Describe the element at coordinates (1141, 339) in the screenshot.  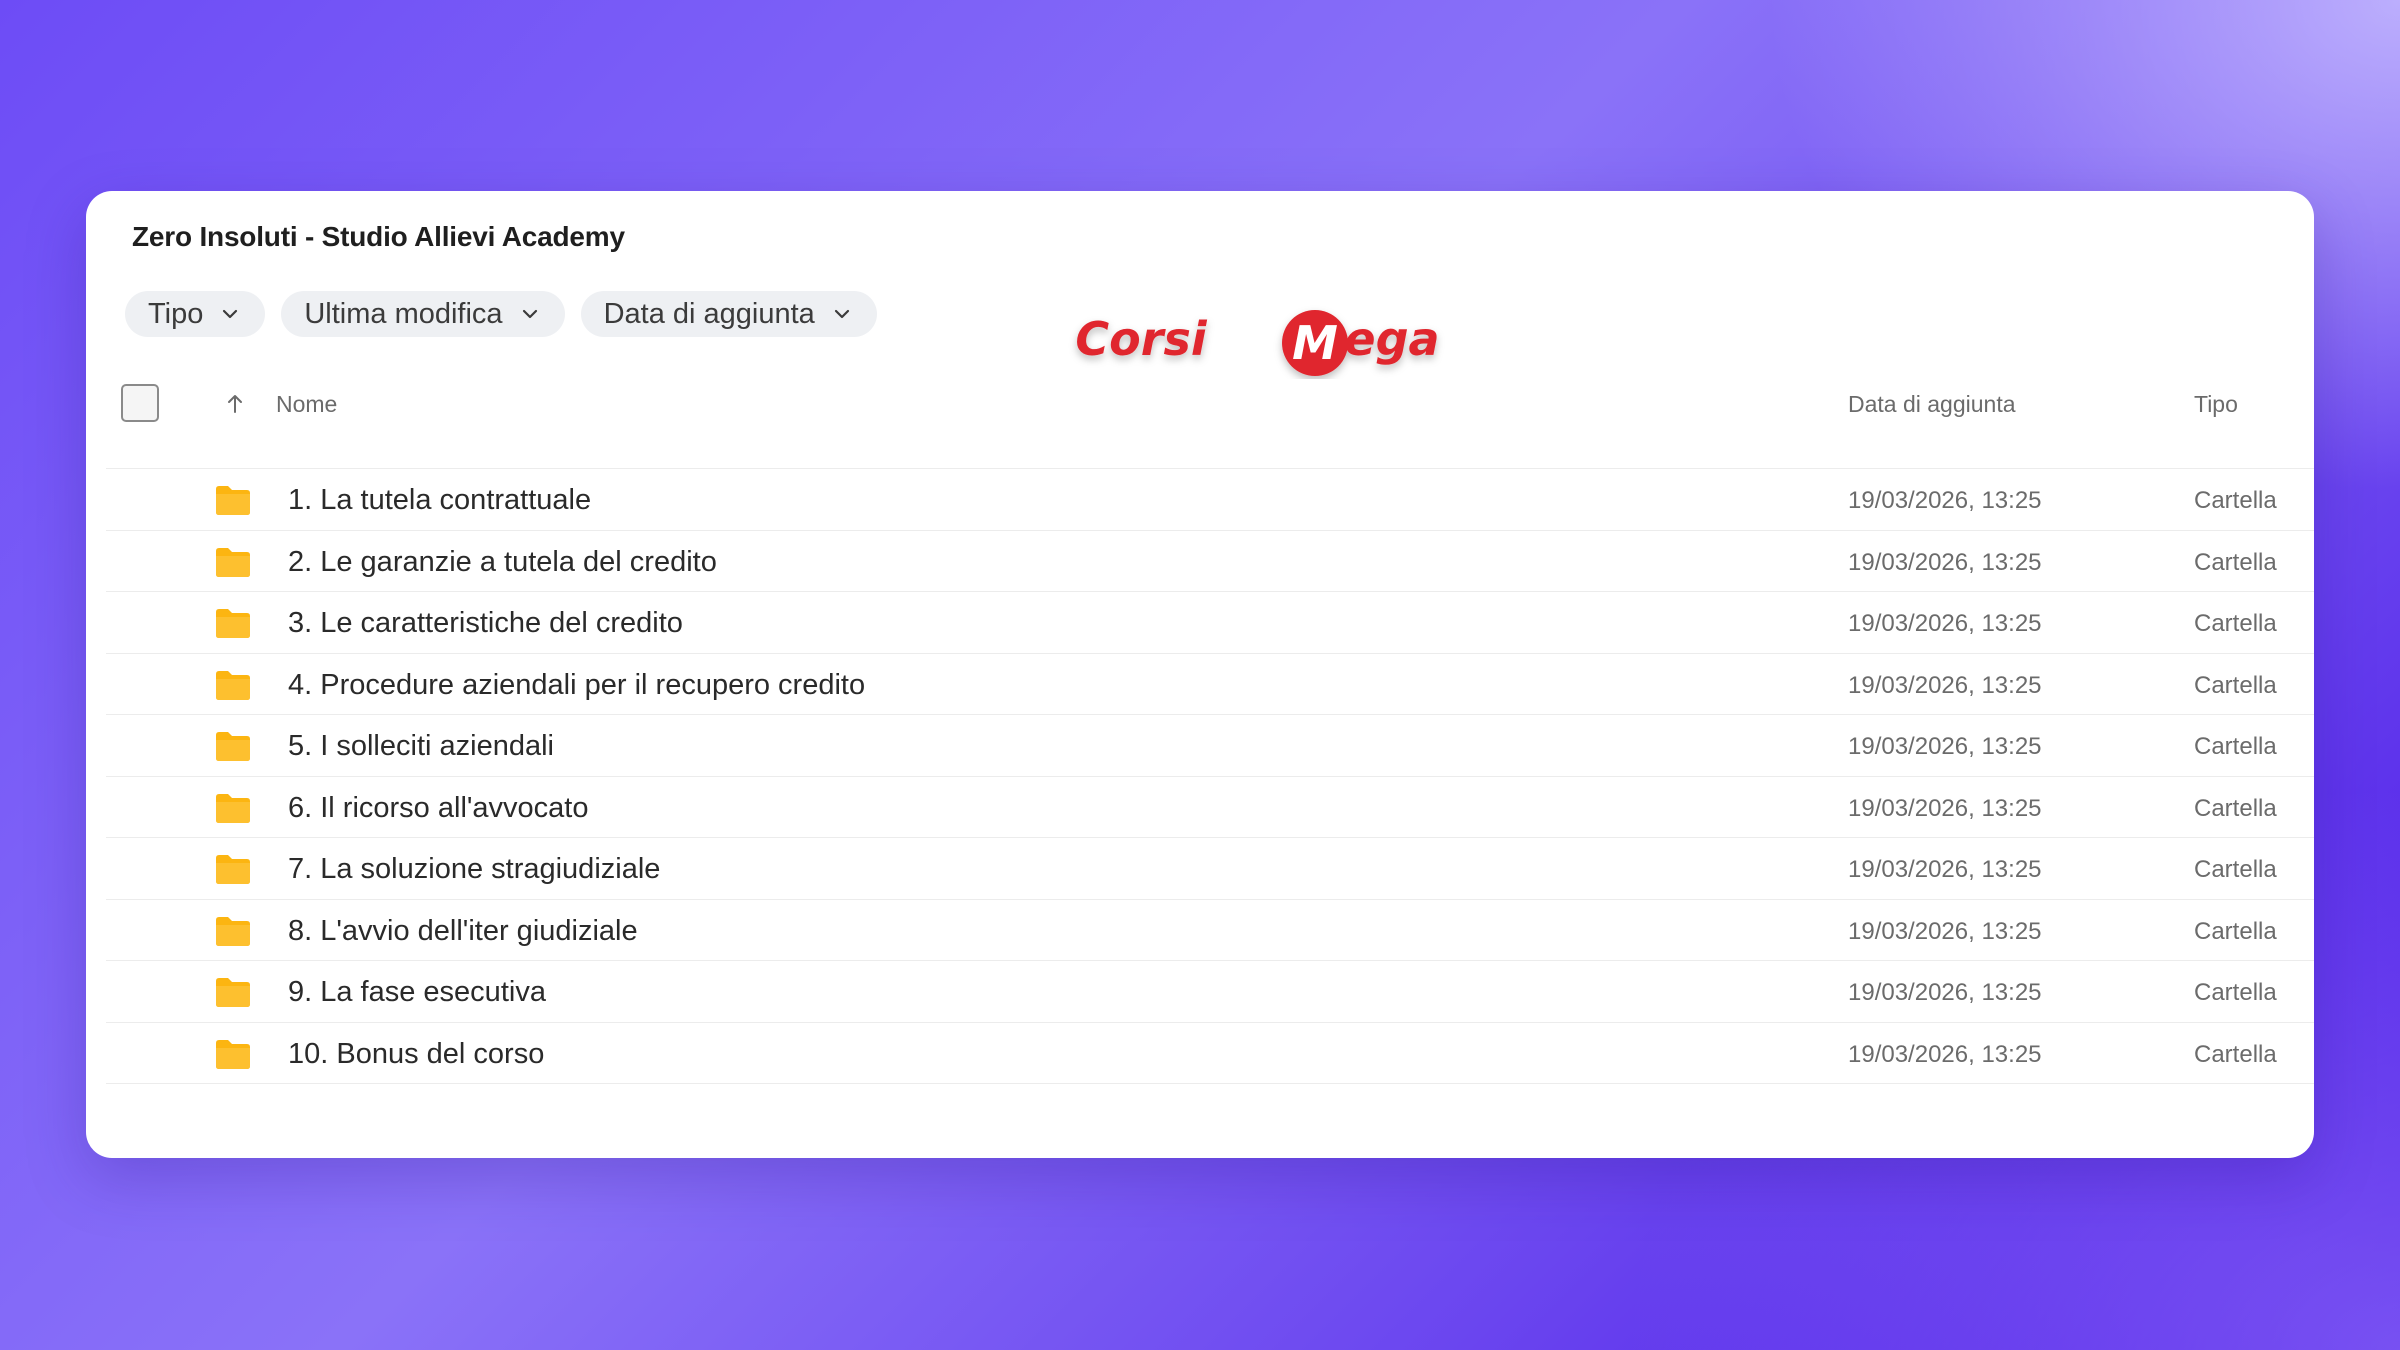
I see `logo-text-left: Corsi` at that location.